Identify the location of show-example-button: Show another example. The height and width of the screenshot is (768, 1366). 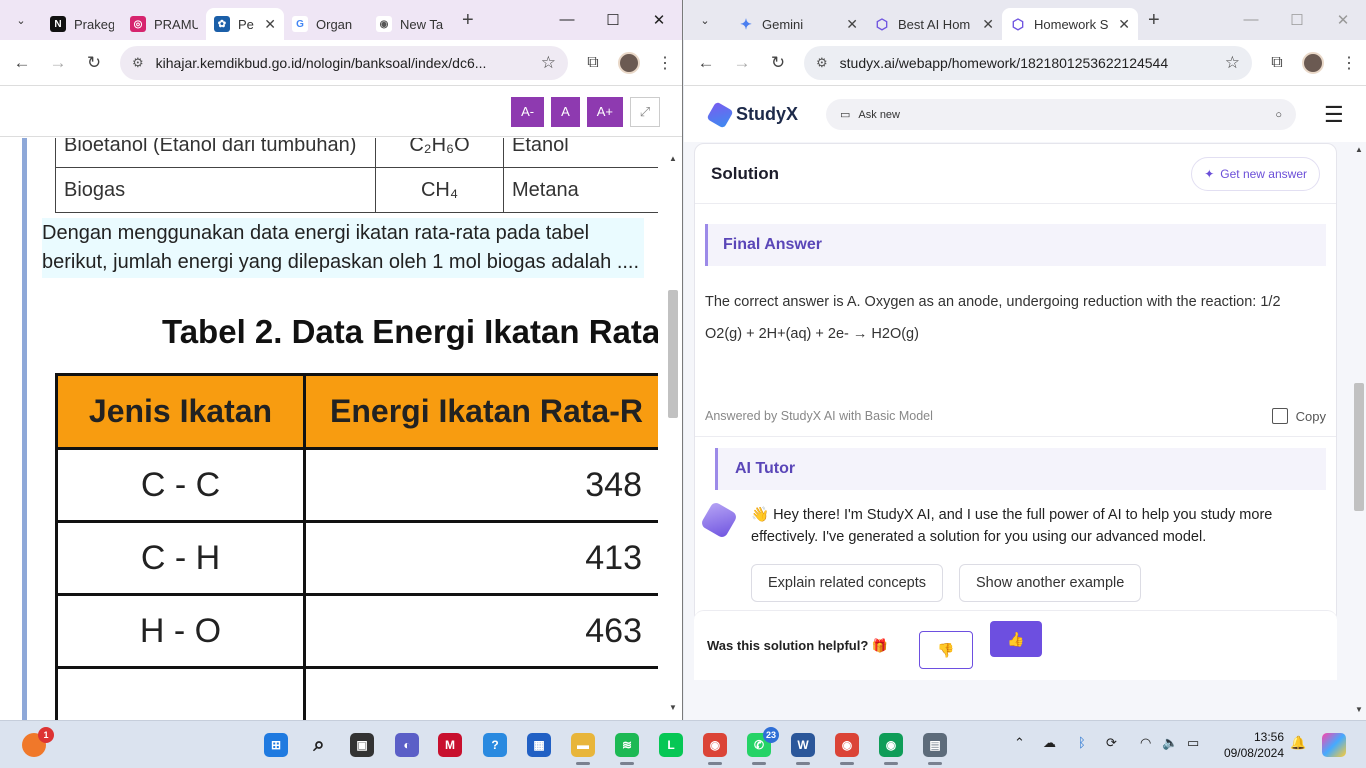
(1050, 583).